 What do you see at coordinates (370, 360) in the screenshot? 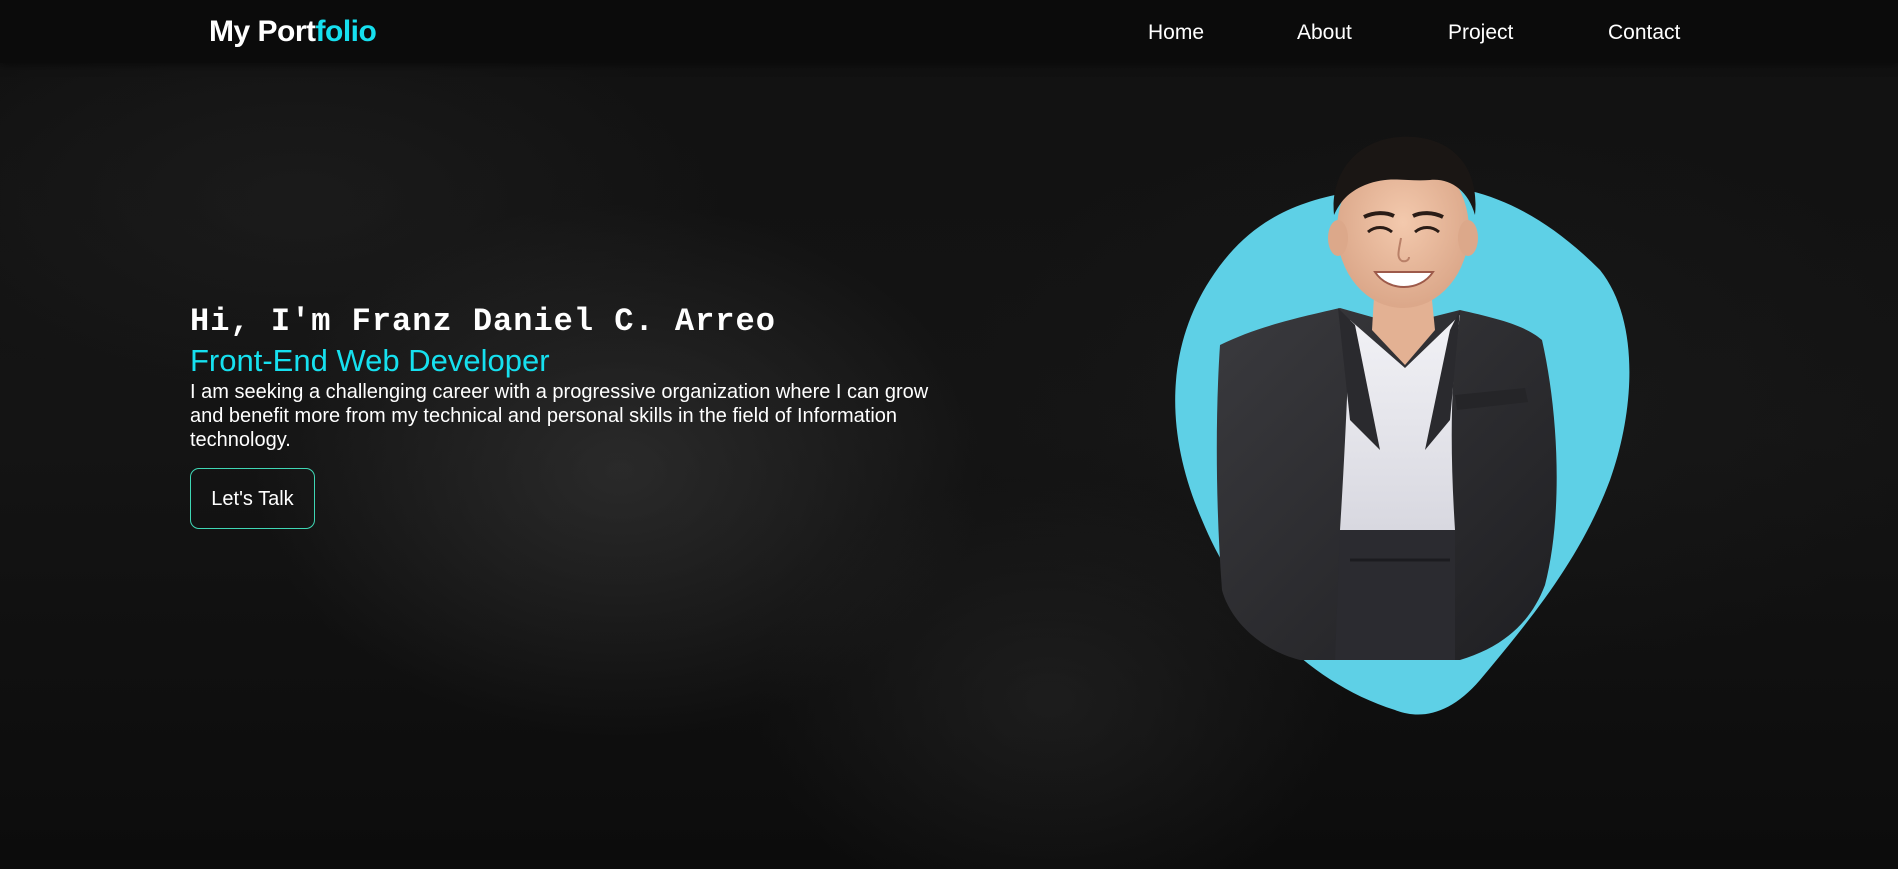
I see `hero-role: Front-End Web Developer` at bounding box center [370, 360].